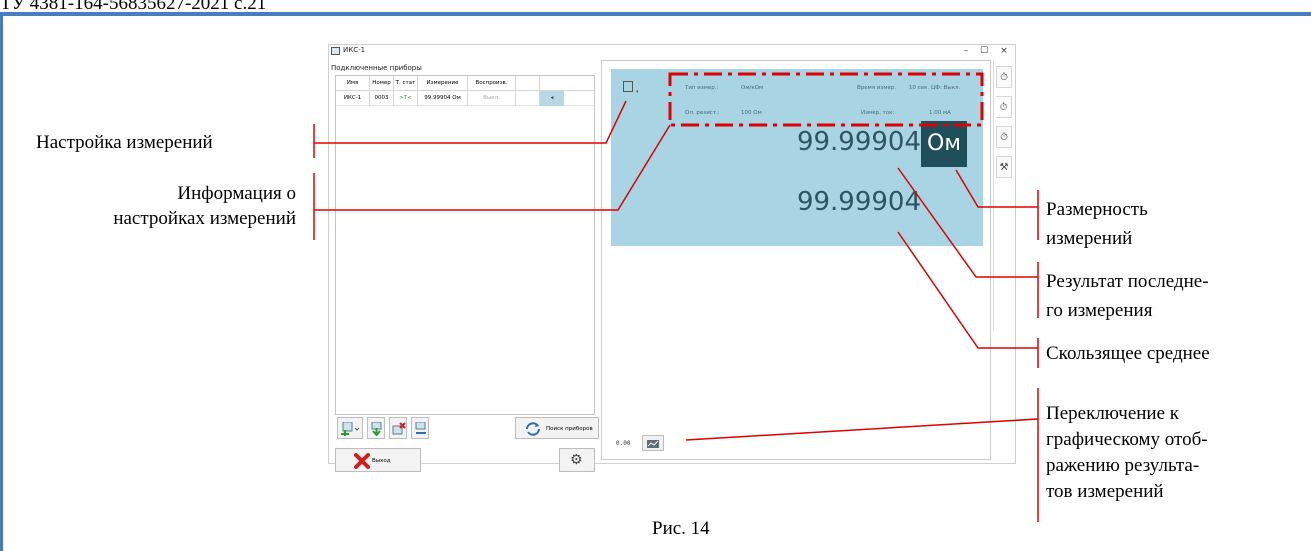  Describe the element at coordinates (1127, 281) in the screenshot. I see `annotation-result-line1: Результат последне-` at that location.